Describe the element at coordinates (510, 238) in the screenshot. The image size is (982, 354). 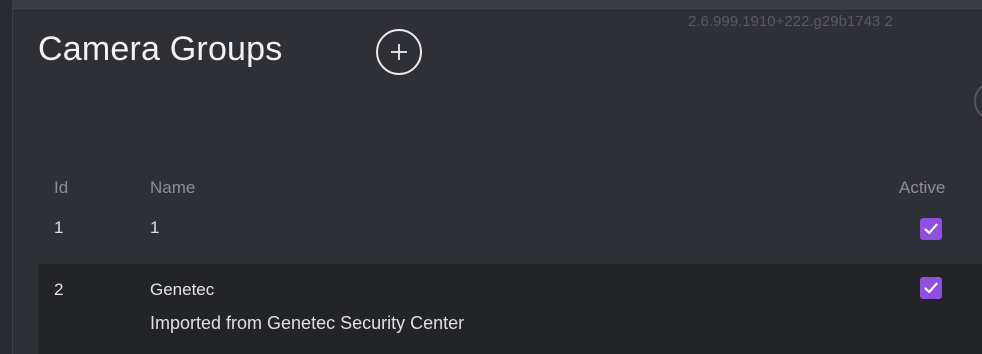
I see `table-row: 1 1` at that location.